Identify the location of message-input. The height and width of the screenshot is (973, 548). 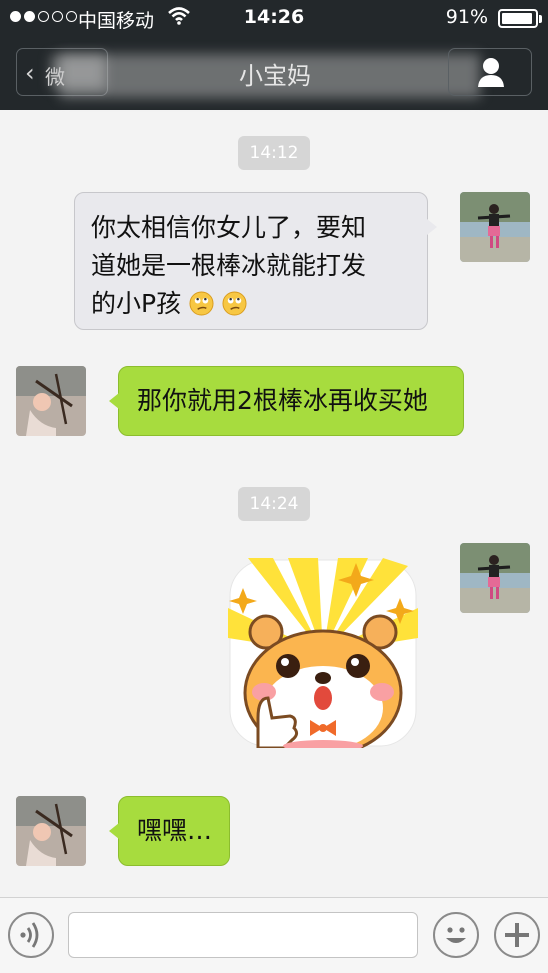
(243, 935).